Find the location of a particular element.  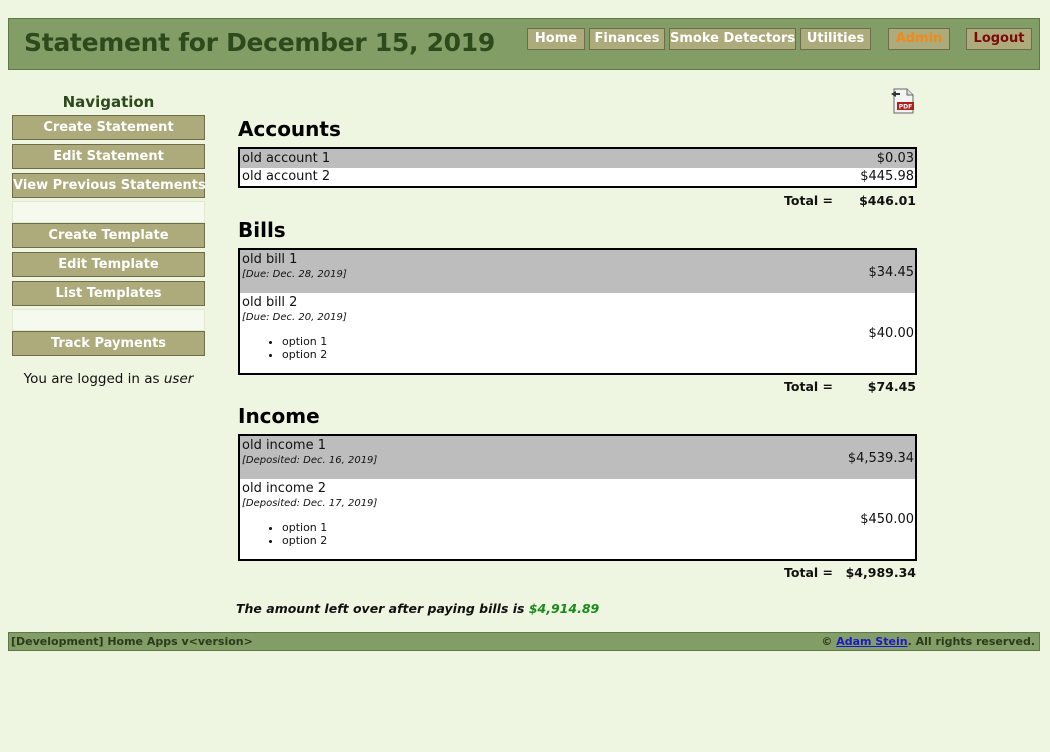

sidebar-item-create-statement: Create Statement is located at coordinates (108, 127).